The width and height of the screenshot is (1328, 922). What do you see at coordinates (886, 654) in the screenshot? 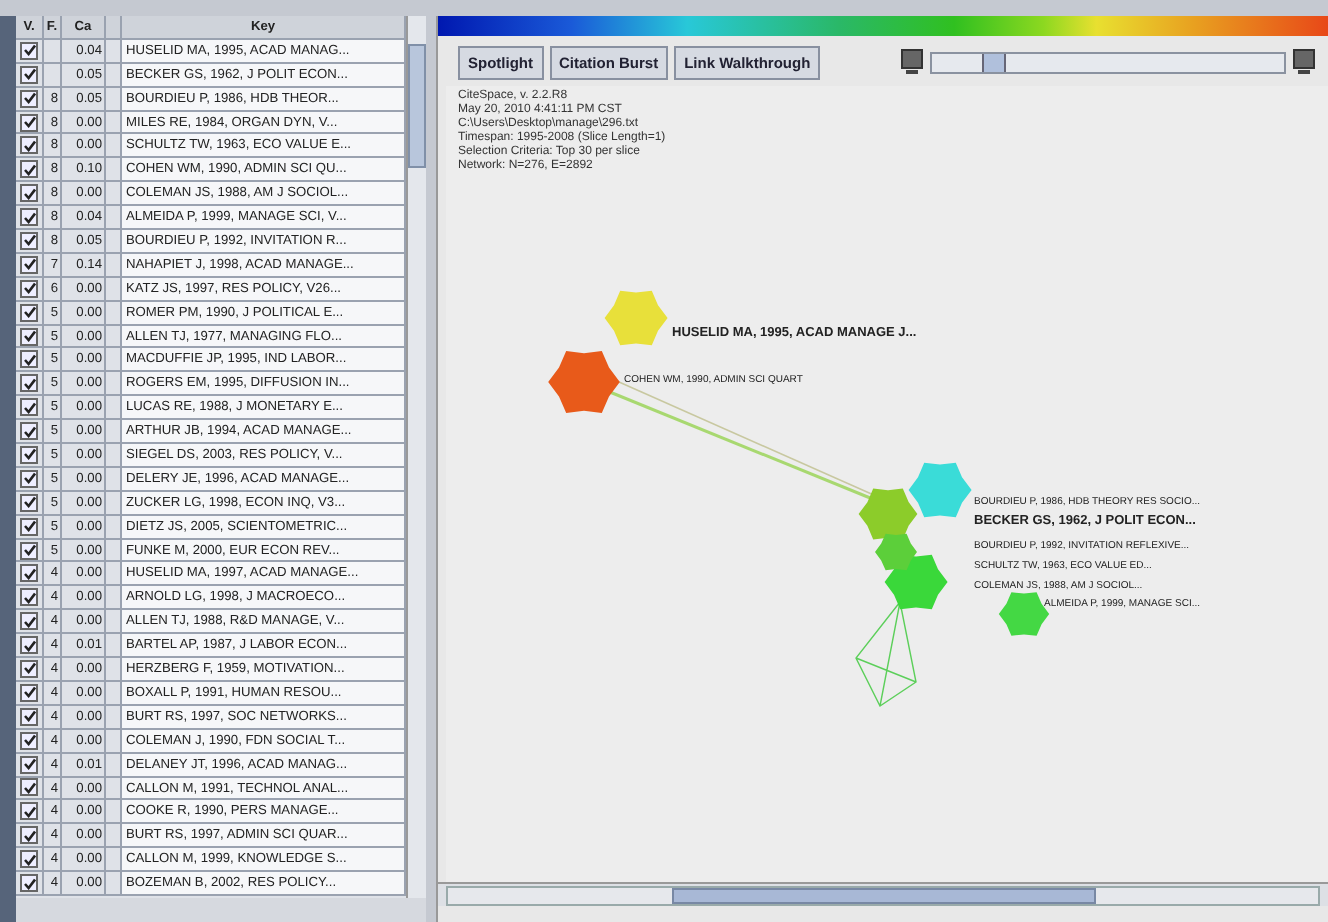
I see `network-drawing` at bounding box center [886, 654].